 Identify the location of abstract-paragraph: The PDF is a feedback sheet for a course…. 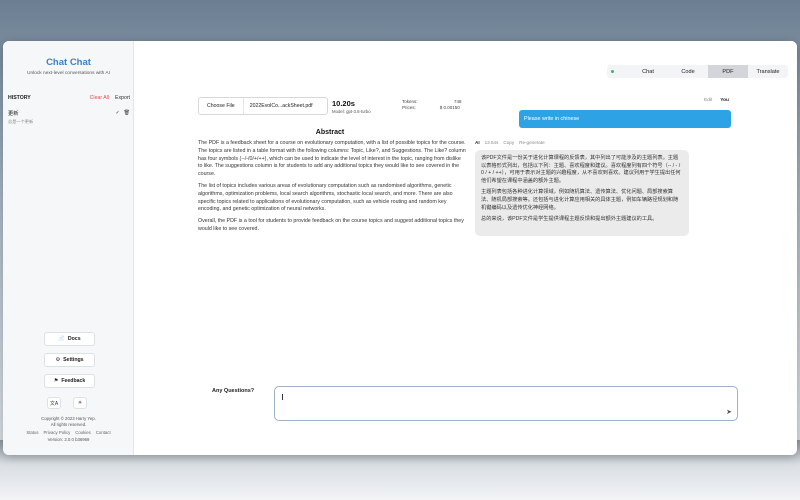
(332, 159).